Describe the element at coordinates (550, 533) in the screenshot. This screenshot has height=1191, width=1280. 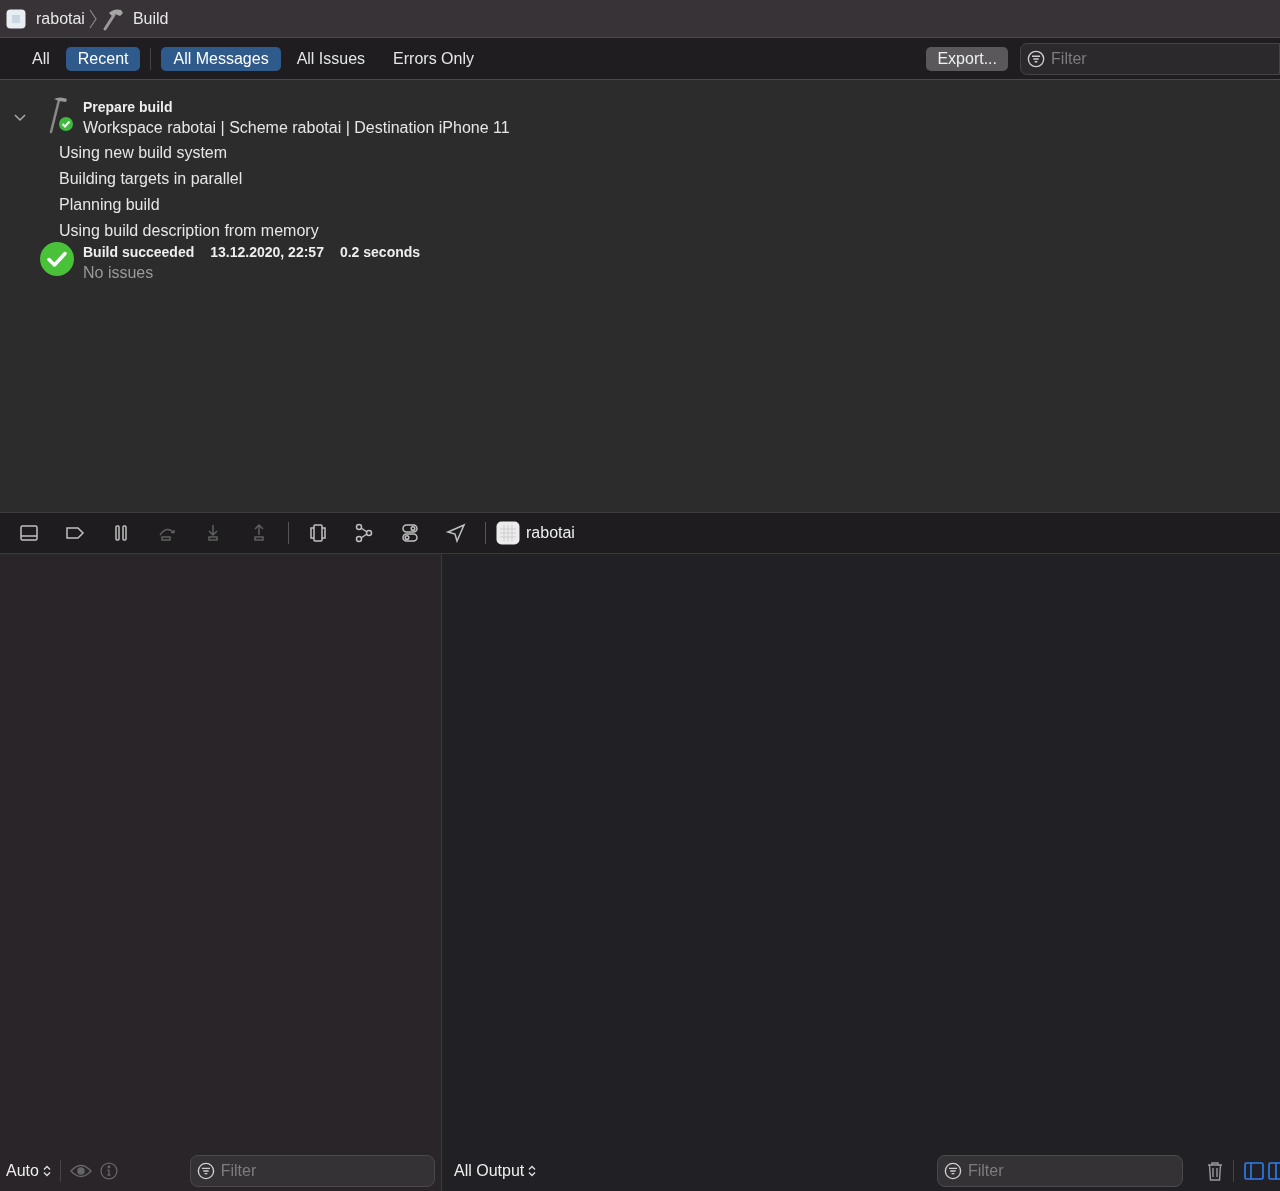
I see `target-name: rabotai` at that location.